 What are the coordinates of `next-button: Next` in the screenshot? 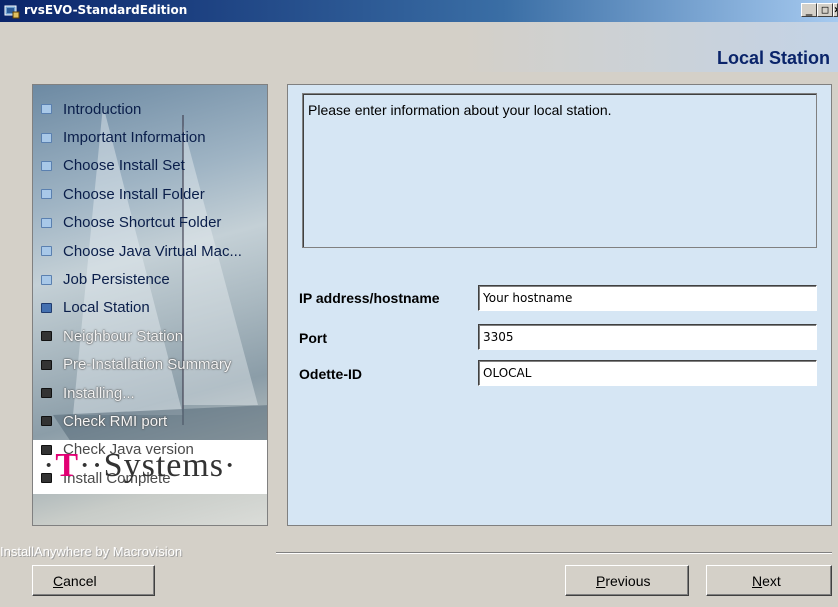 It's located at (769, 580).